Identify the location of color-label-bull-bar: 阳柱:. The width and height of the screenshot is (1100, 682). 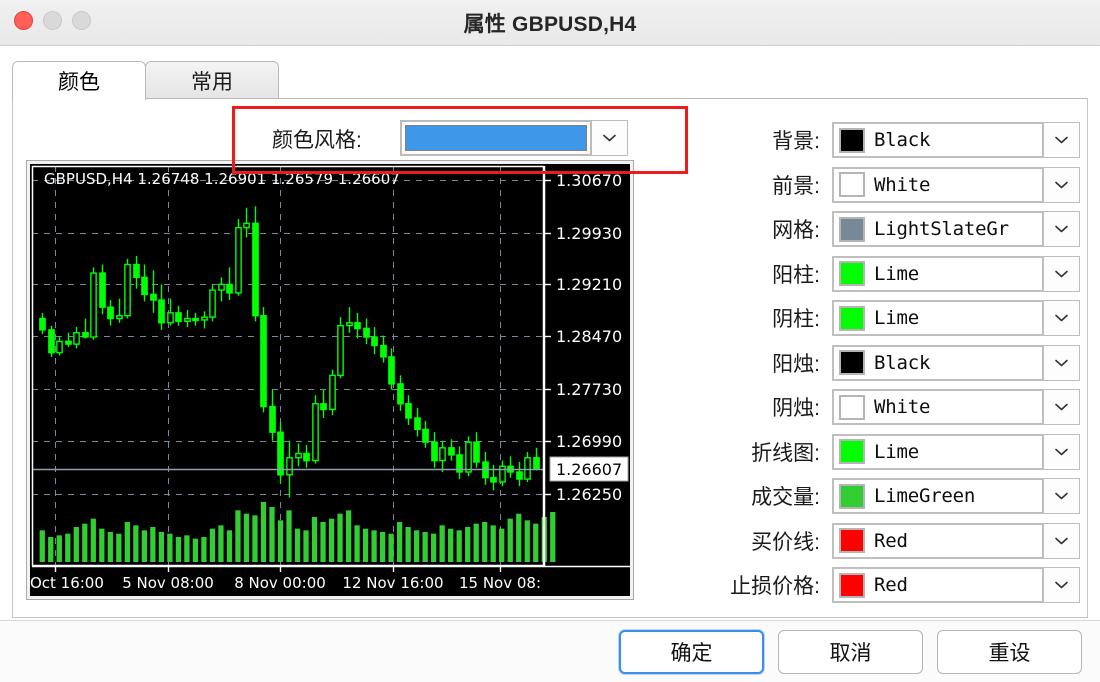
(796, 275).